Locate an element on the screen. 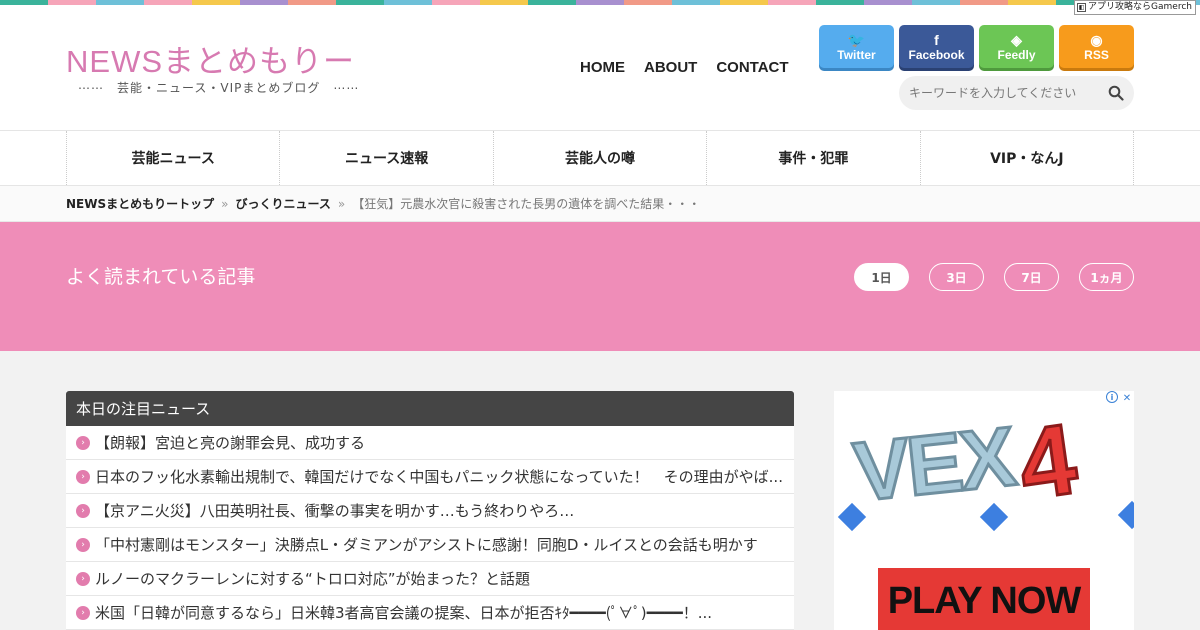  category-nav: 芸能ニュース ニュース速報 芸能人の噂 事件・犯罪 VIP・なんJ is located at coordinates (600, 158).